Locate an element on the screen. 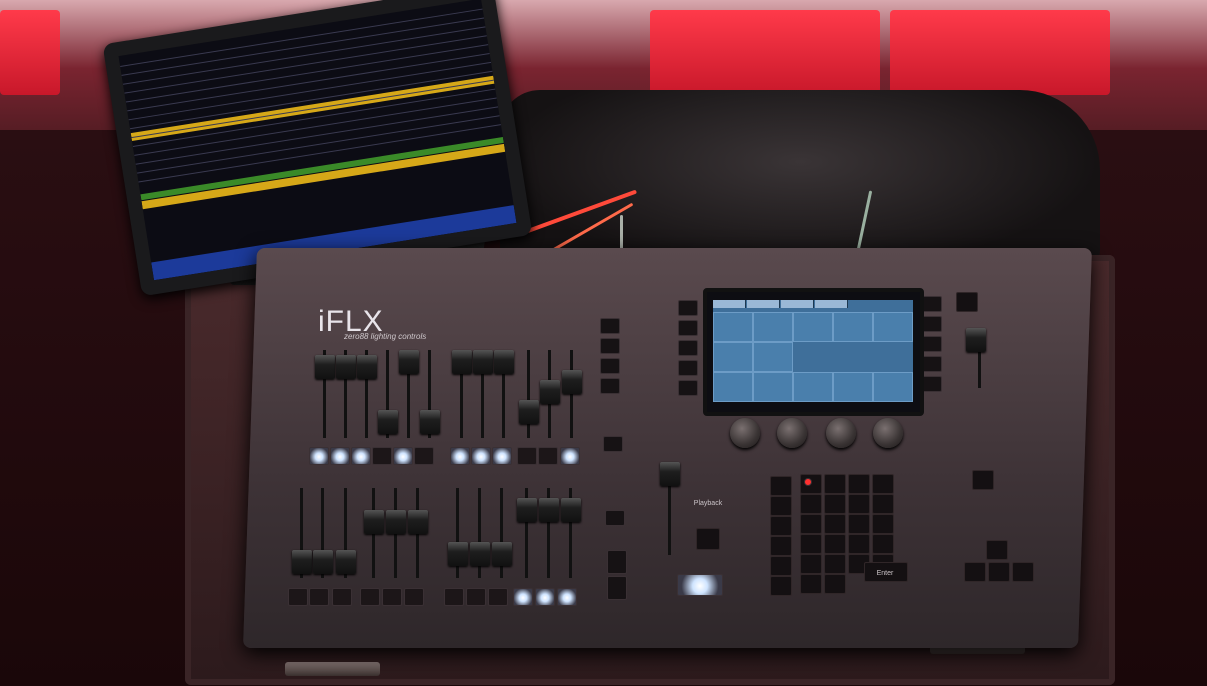 The height and width of the screenshot is (686, 1207). master-playback-fader is located at coordinates (670, 474).